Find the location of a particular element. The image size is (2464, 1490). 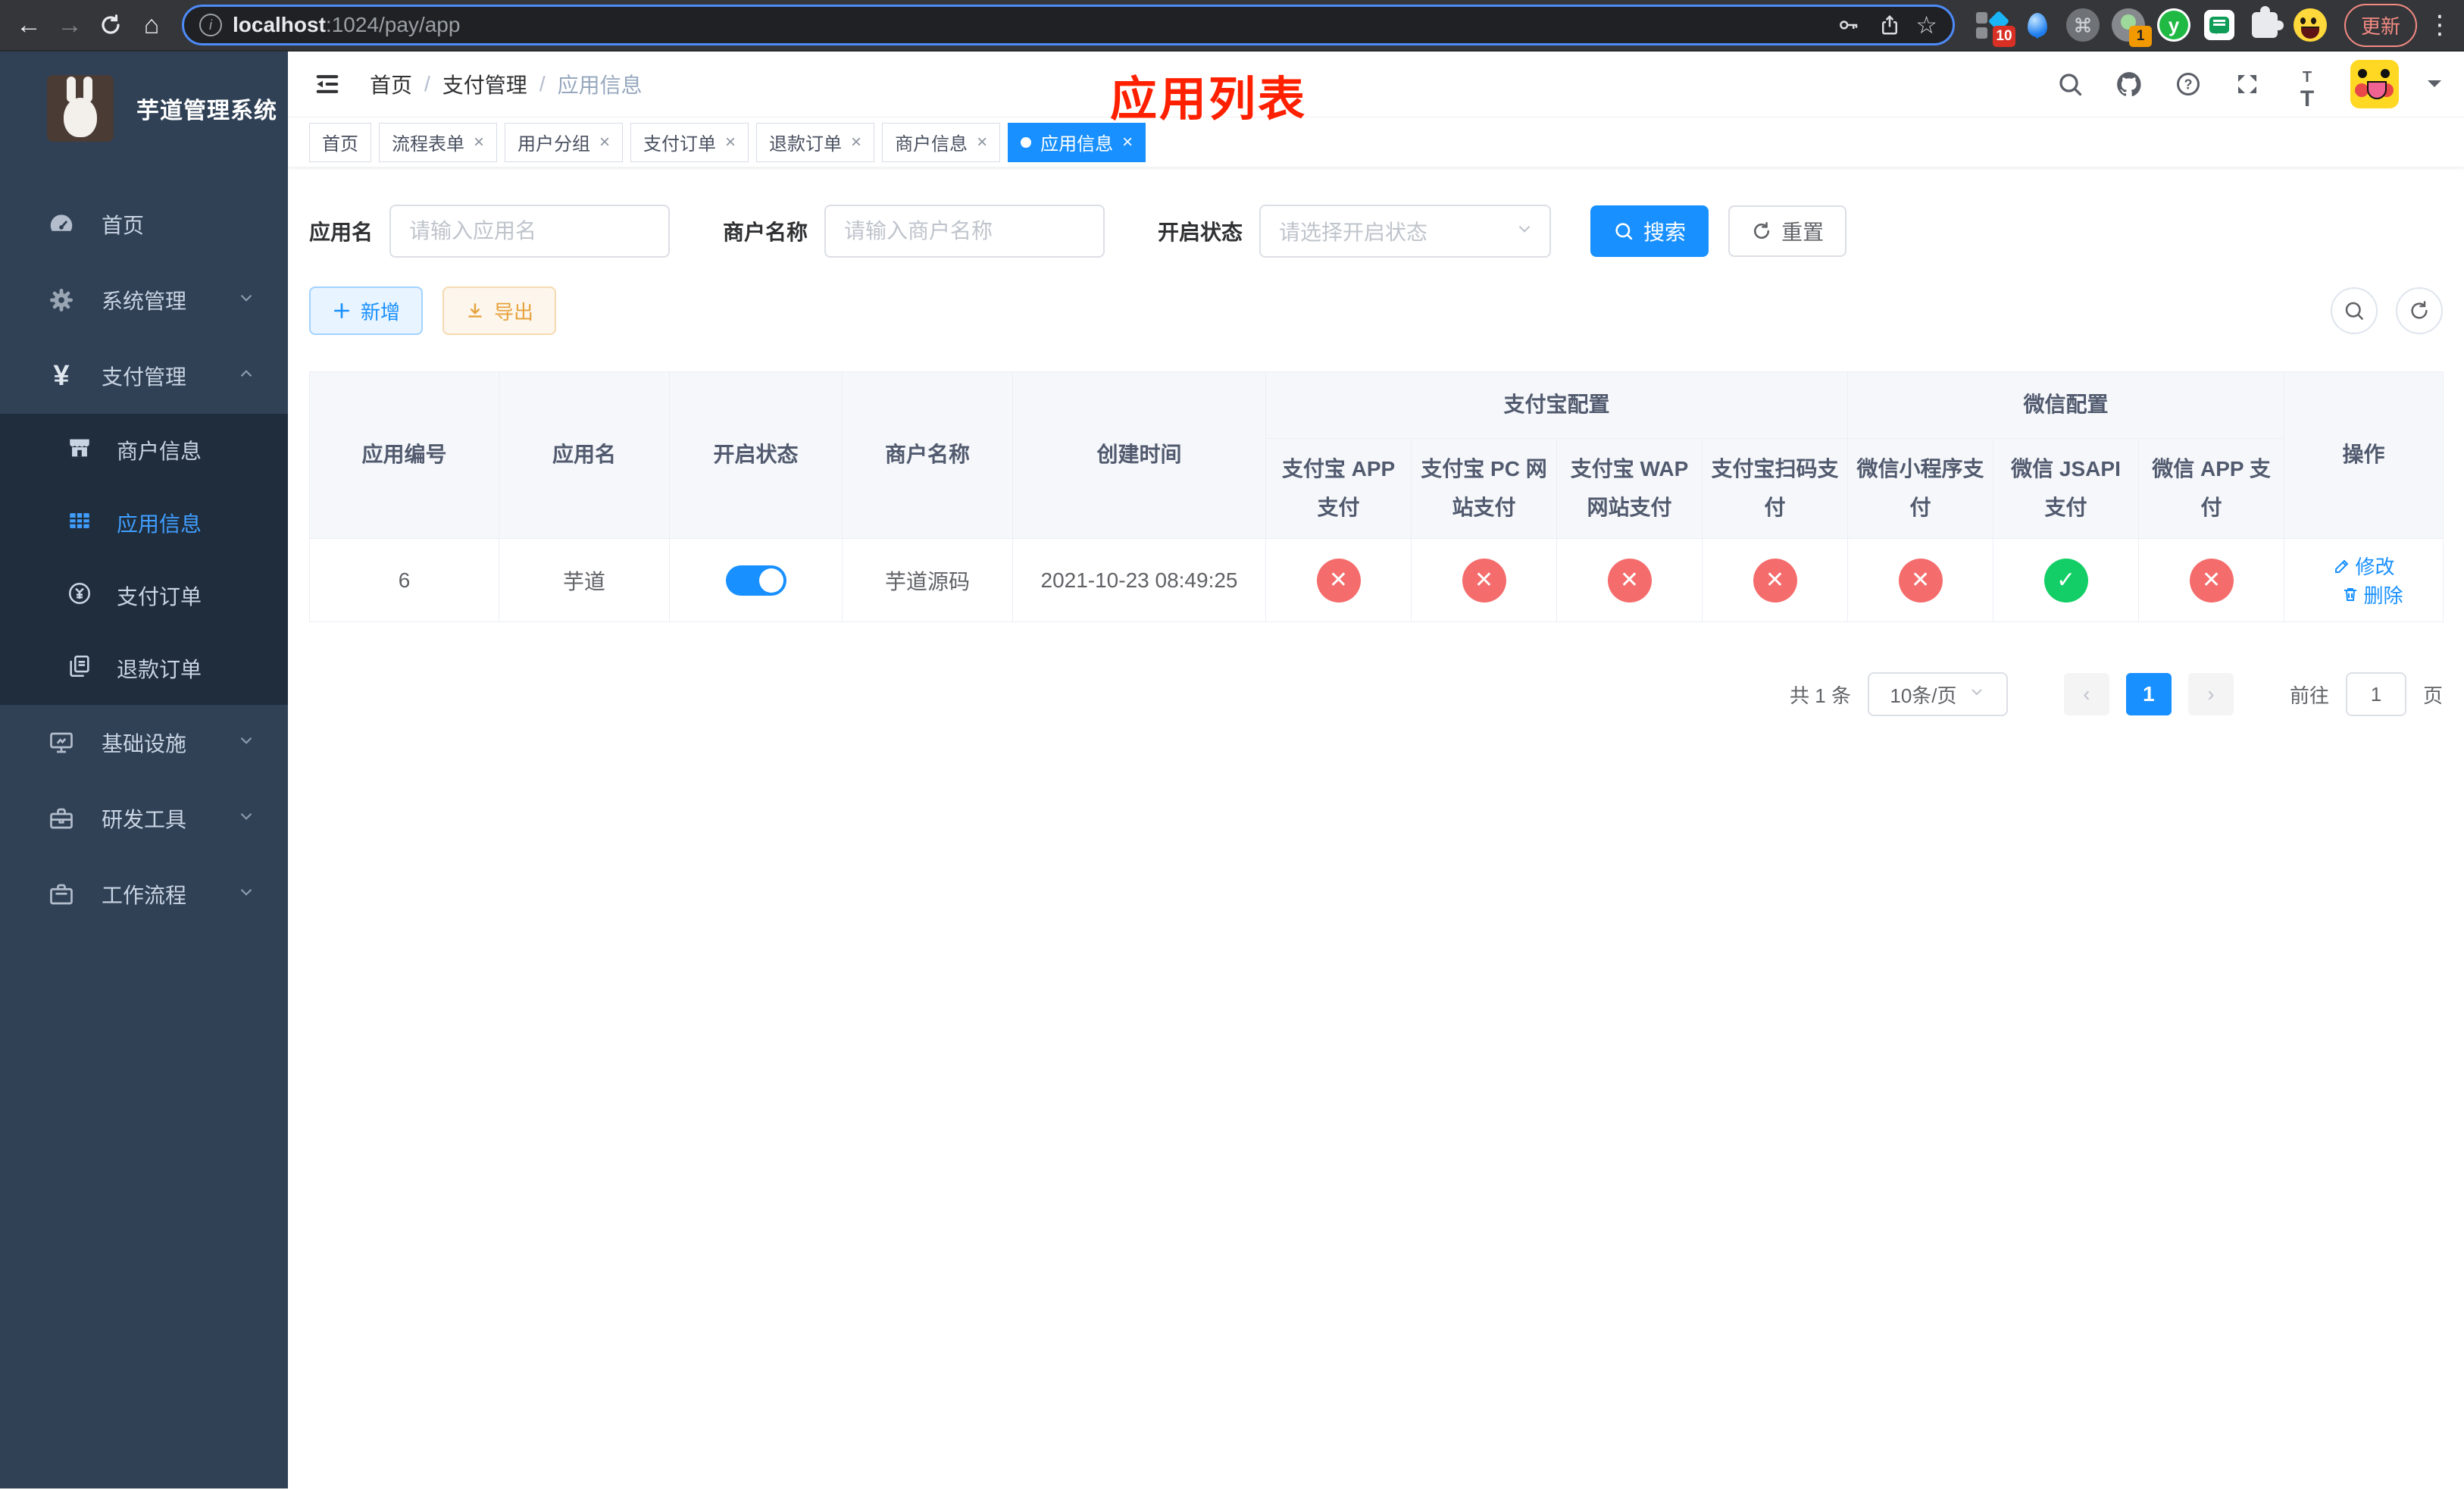

logo-rabbit-image is located at coordinates (80, 109).